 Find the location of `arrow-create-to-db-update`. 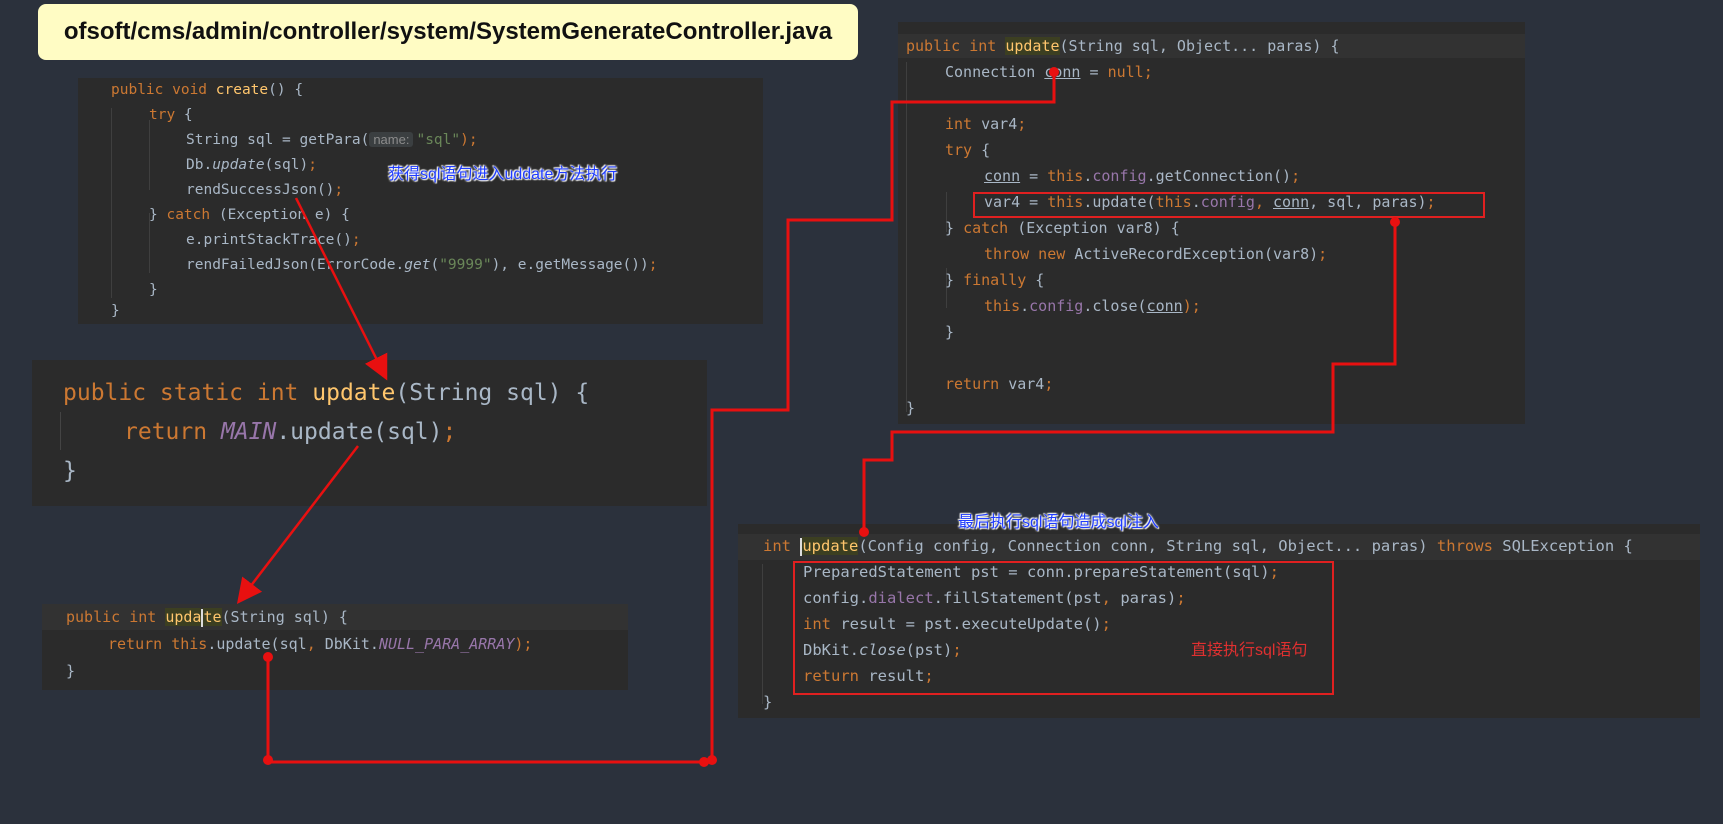

arrow-create-to-db-update is located at coordinates (341, 289).